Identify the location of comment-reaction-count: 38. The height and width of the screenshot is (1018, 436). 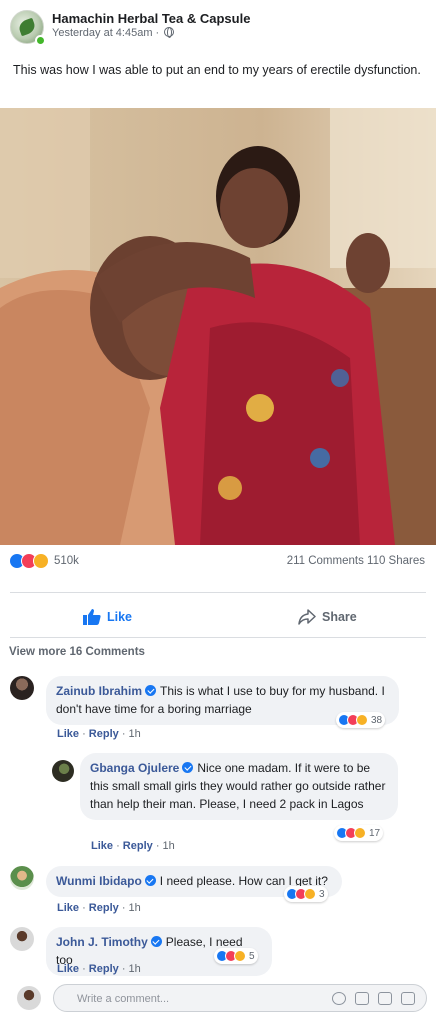
(377, 720).